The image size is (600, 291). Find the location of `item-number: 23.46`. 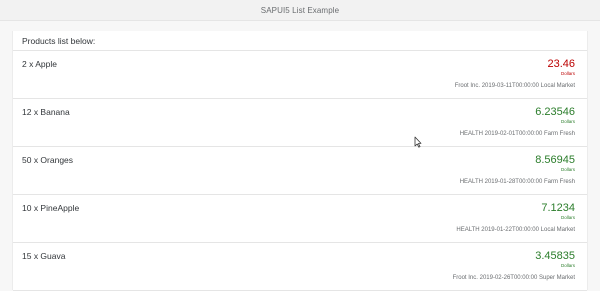

item-number: 23.46 is located at coordinates (561, 64).